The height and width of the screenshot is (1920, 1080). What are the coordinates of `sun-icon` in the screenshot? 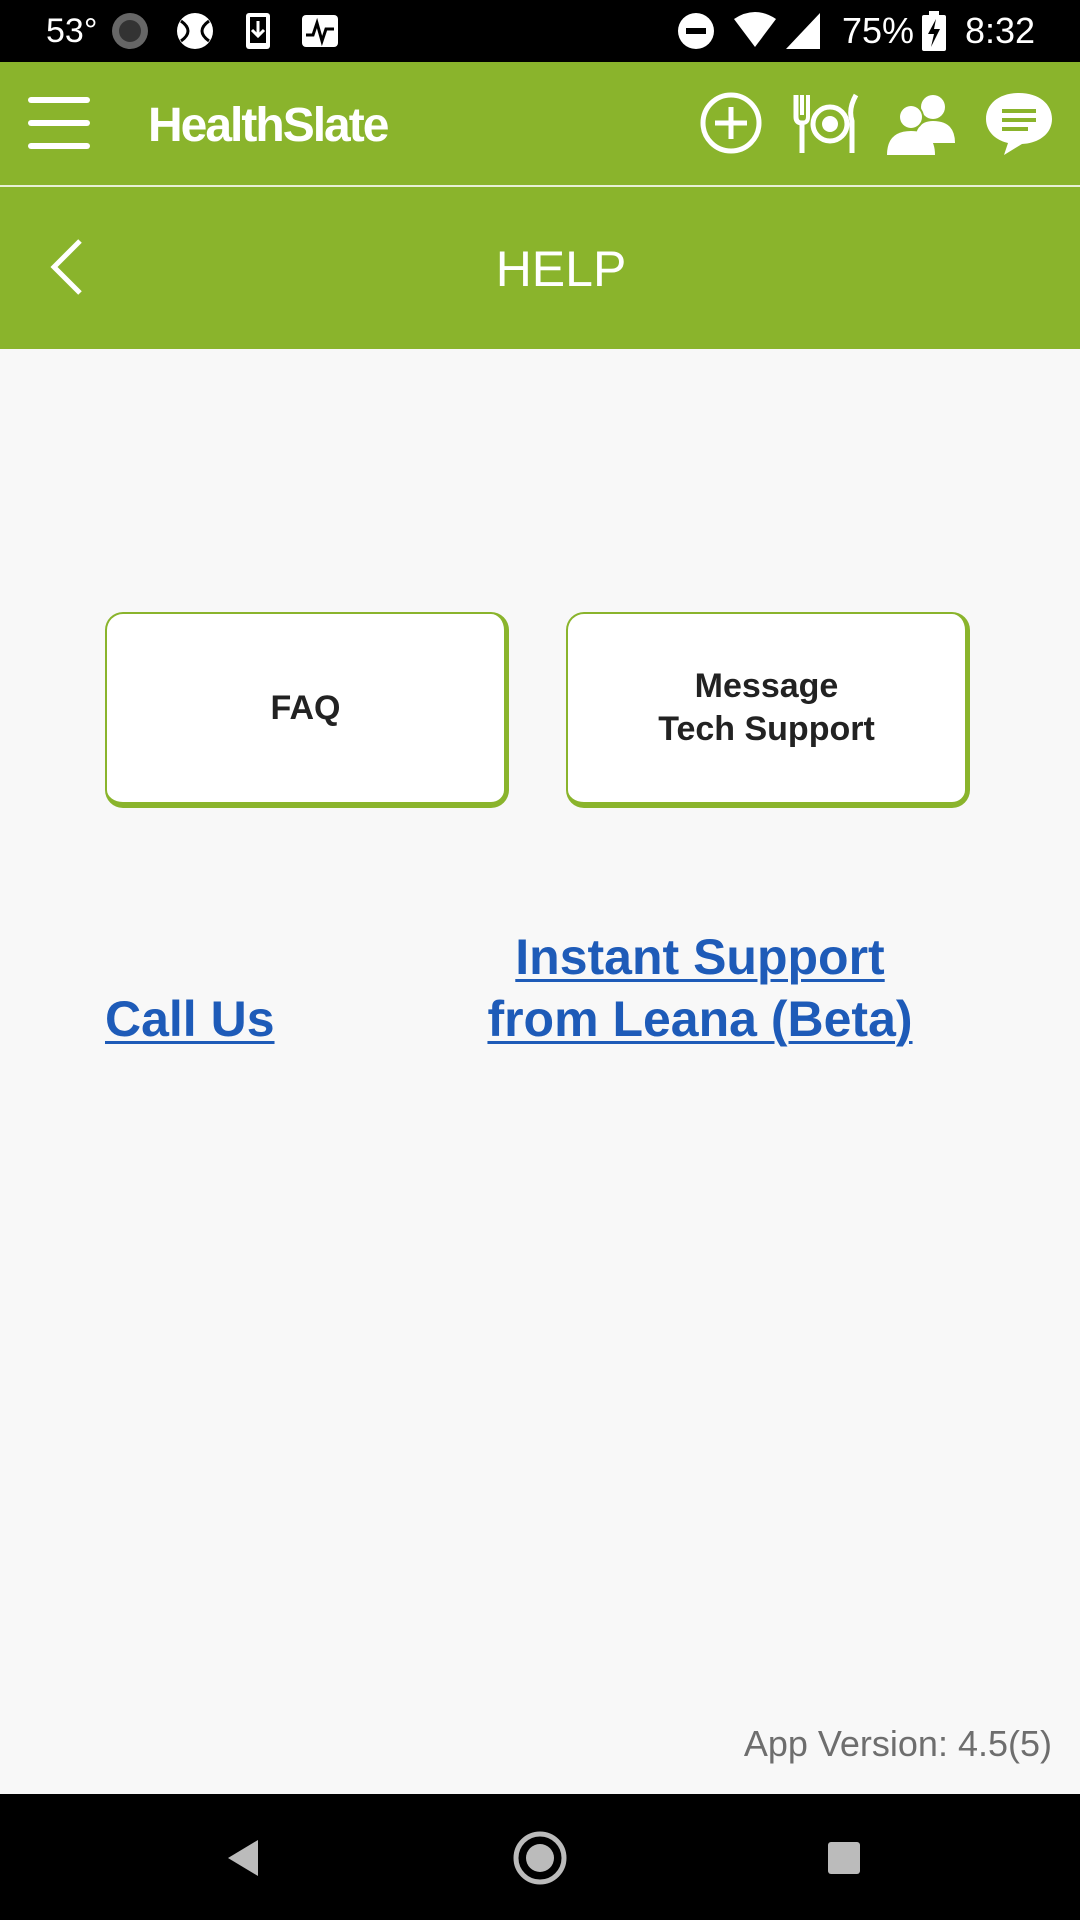 It's located at (130, 31).